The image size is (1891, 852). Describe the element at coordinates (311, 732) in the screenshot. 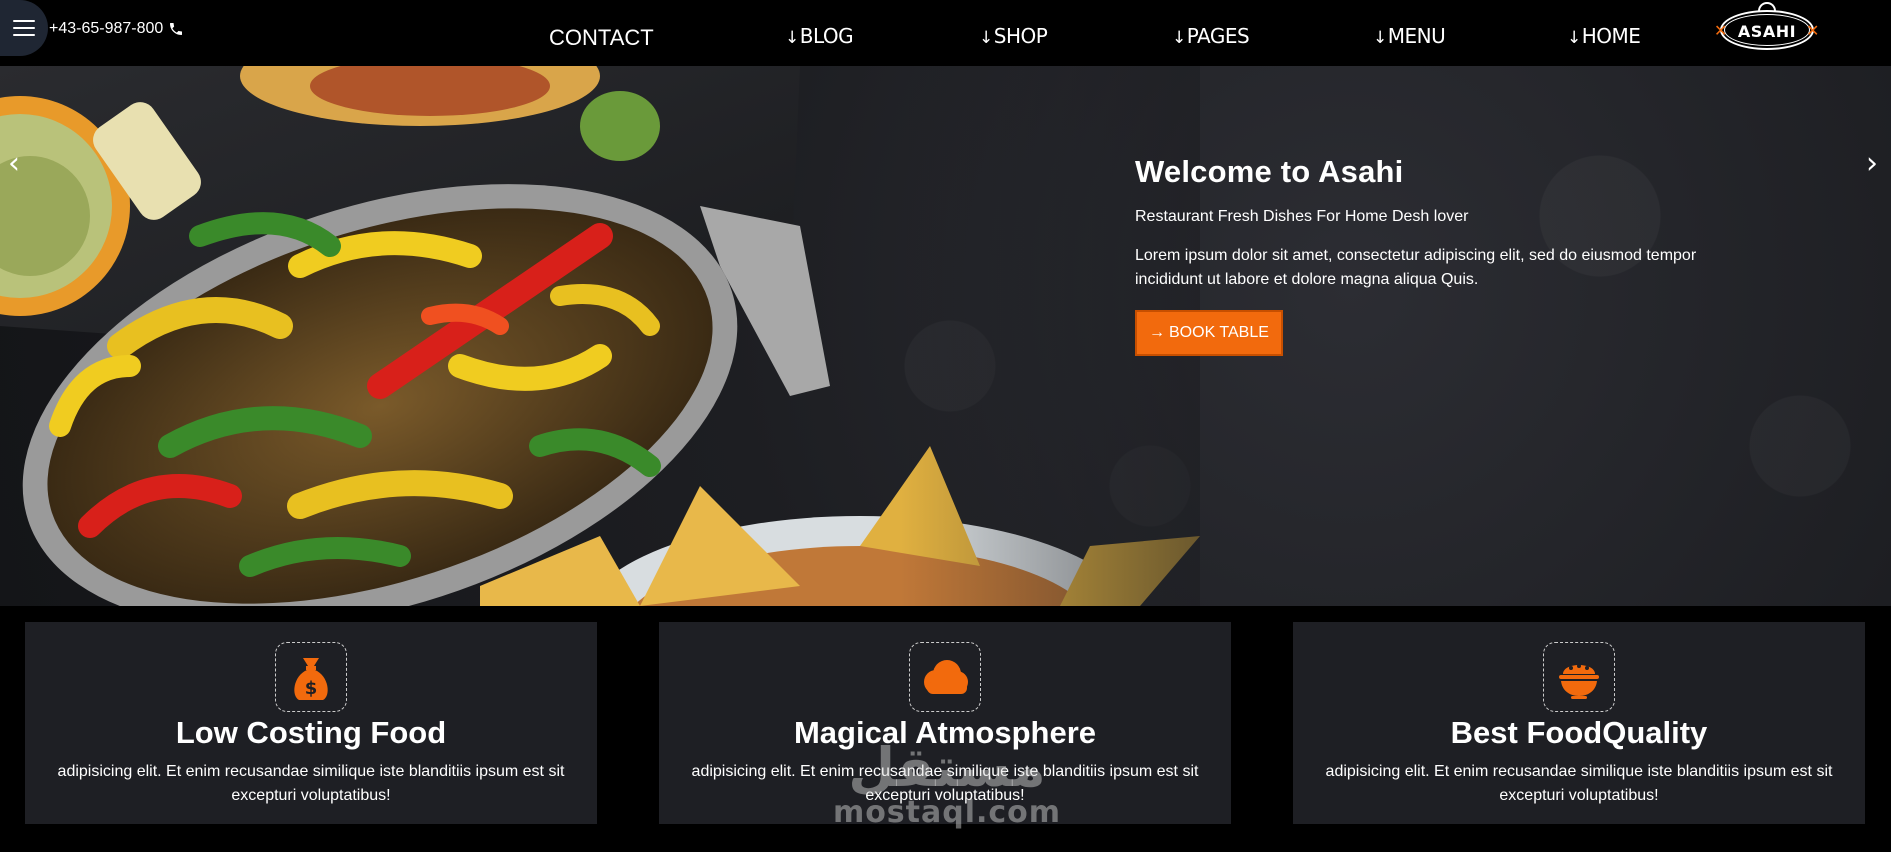

I see `feature-title: Low Costing Food` at that location.